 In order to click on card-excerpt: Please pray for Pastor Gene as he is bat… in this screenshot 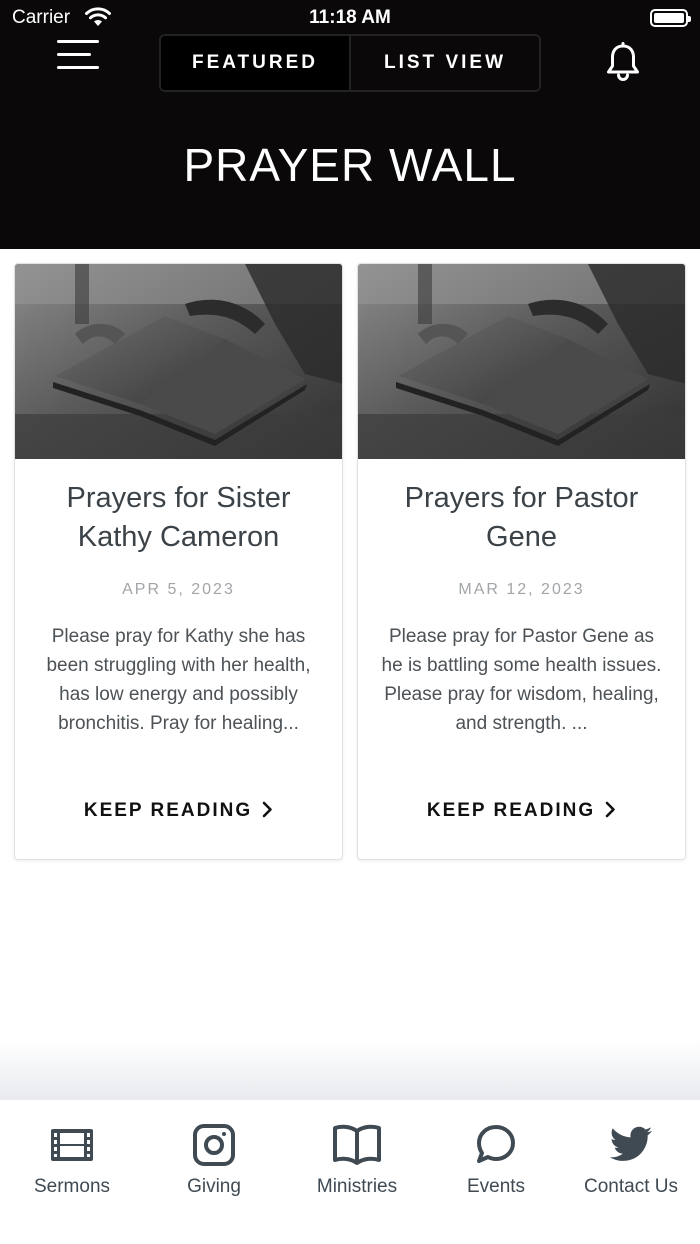, I will do `click(521, 680)`.